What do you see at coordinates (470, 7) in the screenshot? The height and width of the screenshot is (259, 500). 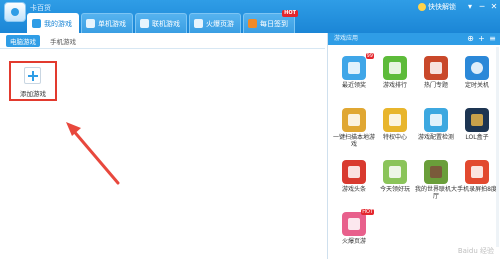 I see `menu-dropdown-icon: ▾` at bounding box center [470, 7].